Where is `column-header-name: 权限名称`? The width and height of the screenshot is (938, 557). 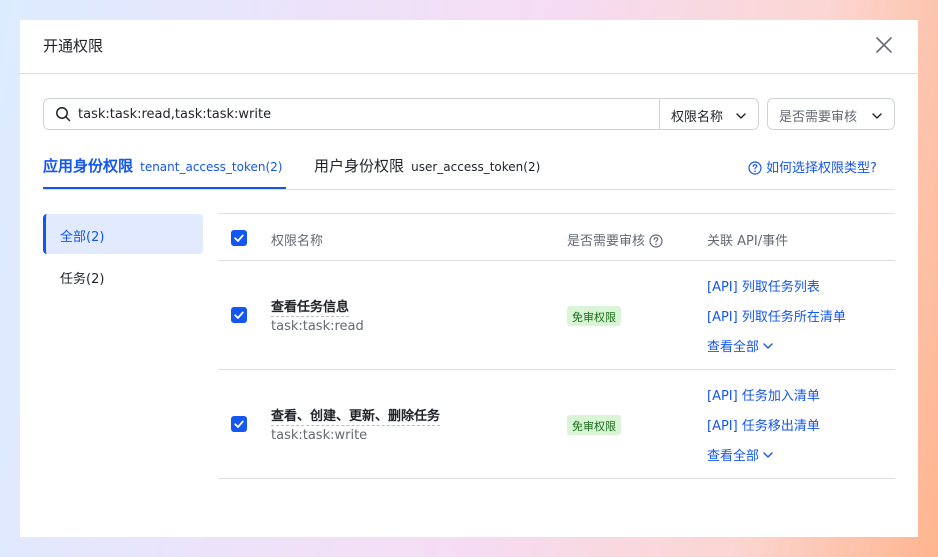 column-header-name: 权限名称 is located at coordinates (297, 241).